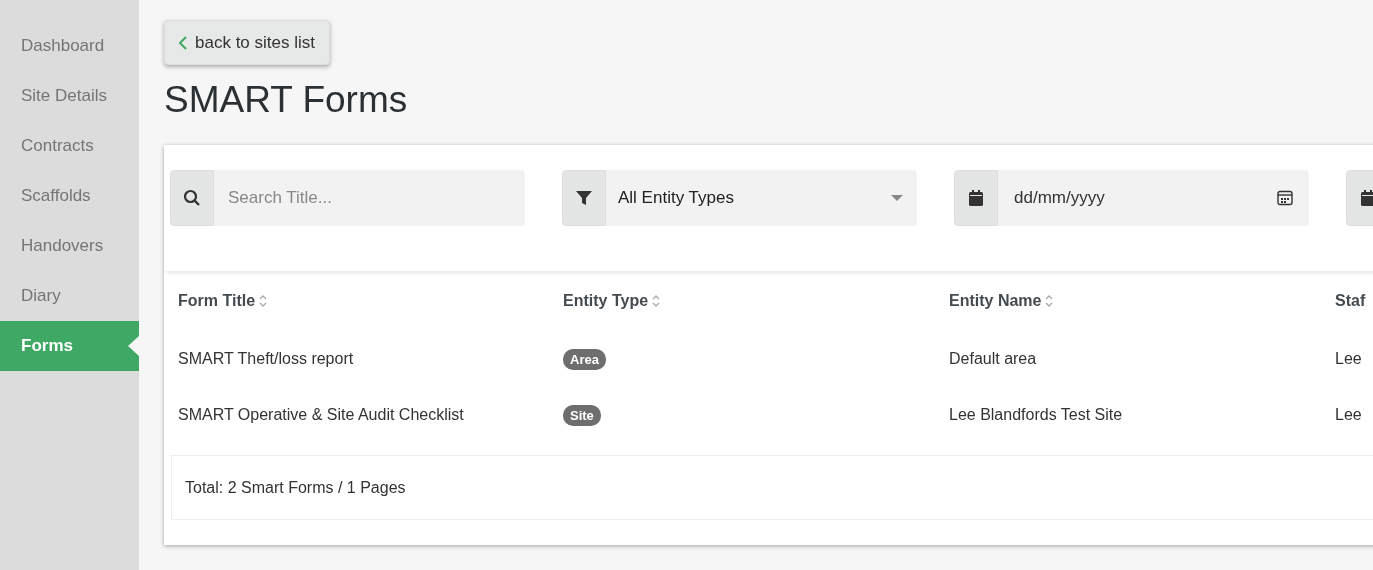 The image size is (1373, 570). Describe the element at coordinates (247, 42) in the screenshot. I see `back-button: back to sites list` at that location.